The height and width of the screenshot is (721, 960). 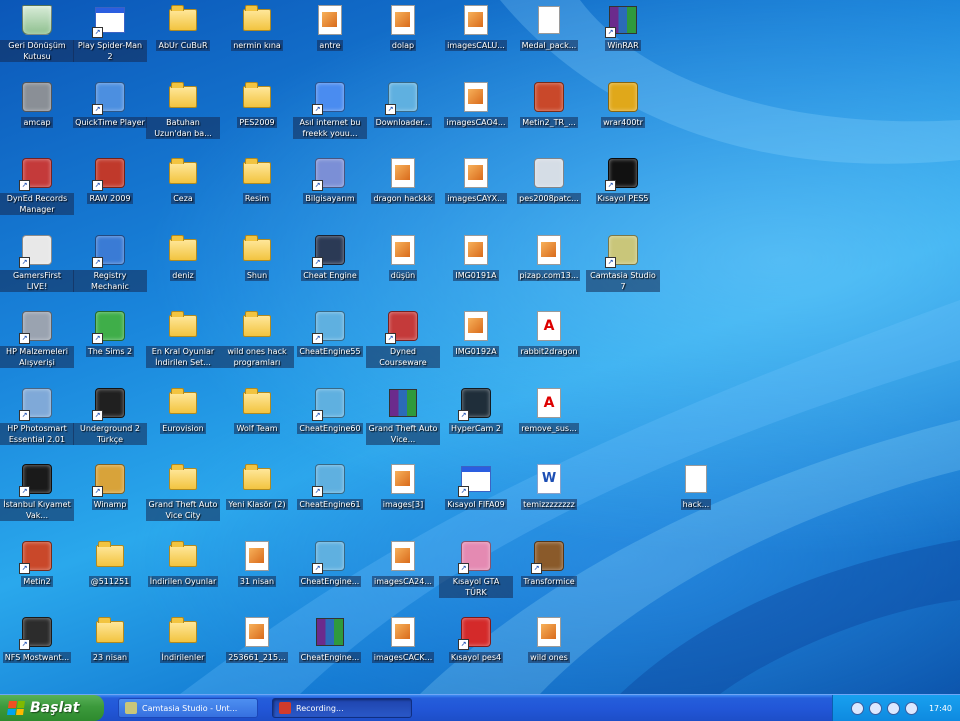 What do you see at coordinates (52, 708) in the screenshot?
I see `start-button: Başlat` at bounding box center [52, 708].